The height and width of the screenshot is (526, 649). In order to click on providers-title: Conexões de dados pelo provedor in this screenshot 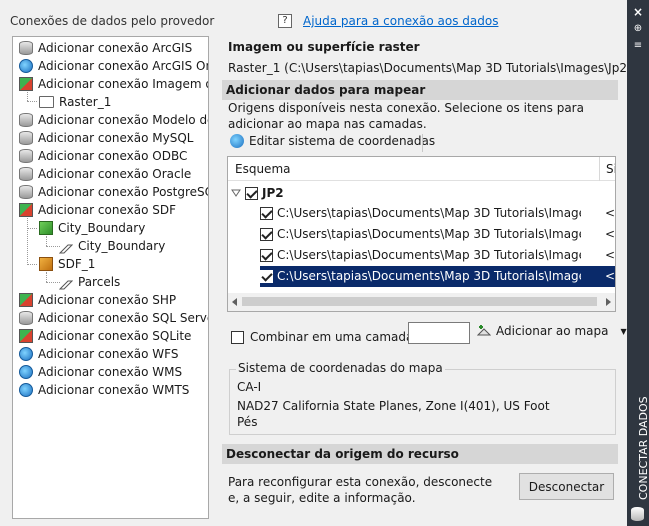, I will do `click(112, 21)`.